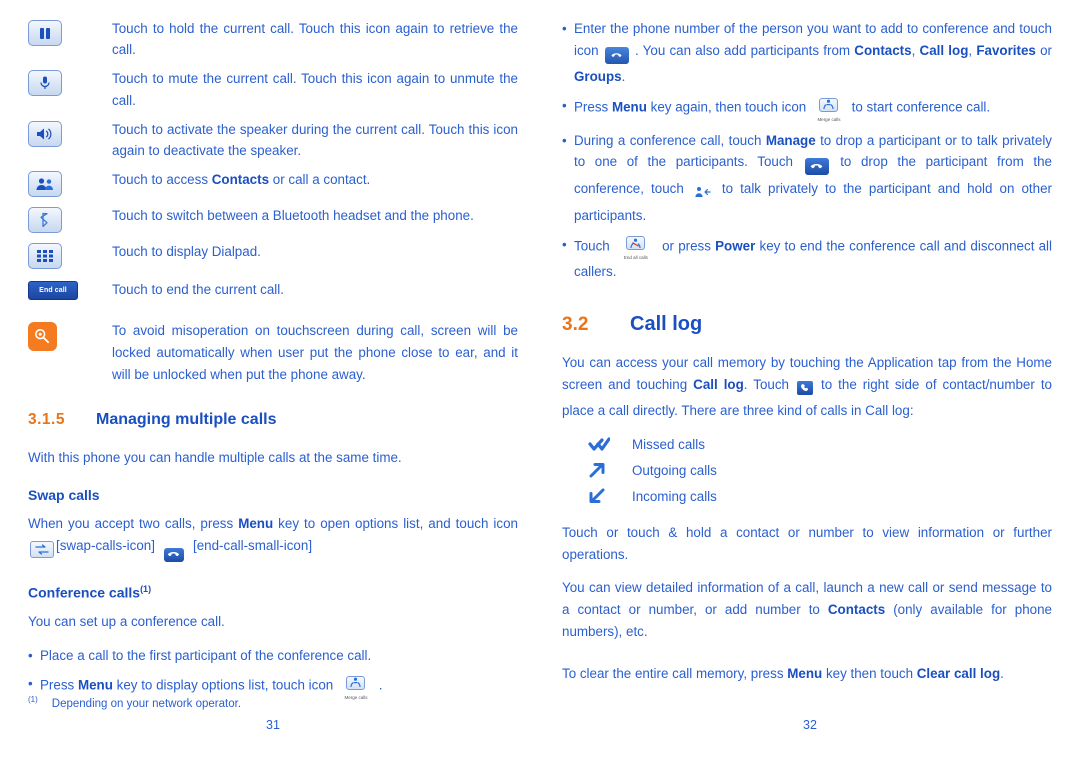 This screenshot has height=767, width=1080. I want to click on incoming-call-icon, so click(606, 496).